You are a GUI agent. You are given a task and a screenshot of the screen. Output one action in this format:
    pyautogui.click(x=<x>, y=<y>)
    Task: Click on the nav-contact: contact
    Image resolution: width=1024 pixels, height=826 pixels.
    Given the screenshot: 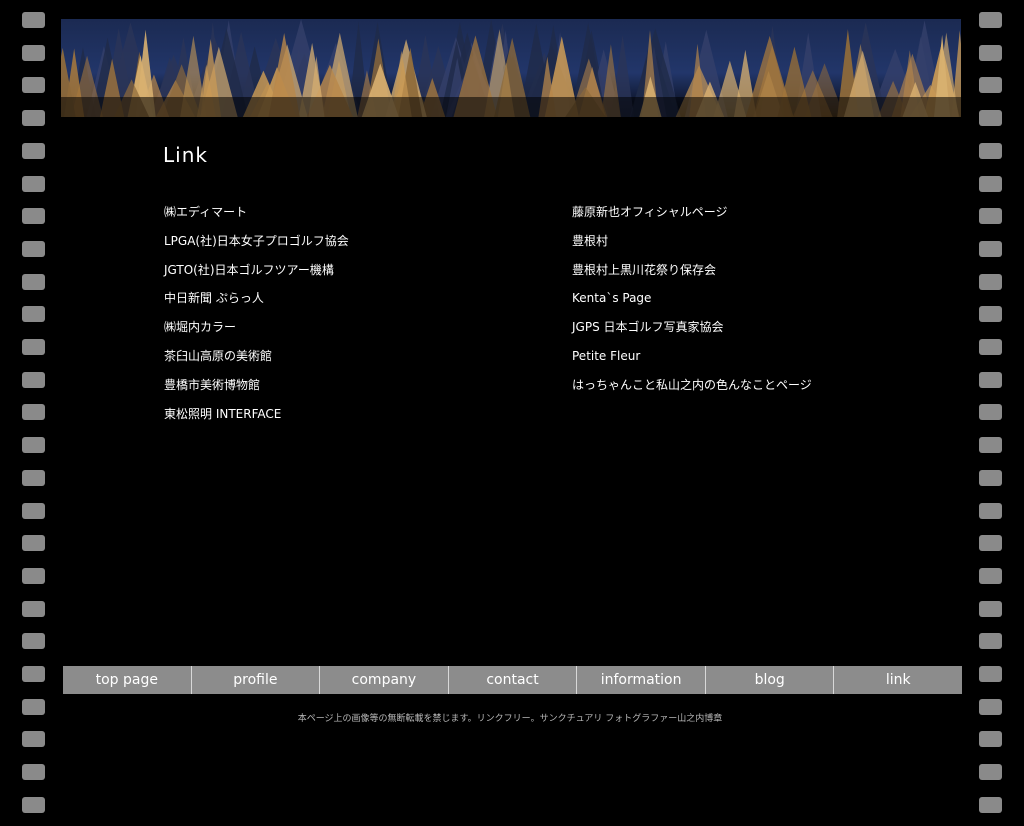 What is the action you would take?
    pyautogui.click(x=512, y=680)
    